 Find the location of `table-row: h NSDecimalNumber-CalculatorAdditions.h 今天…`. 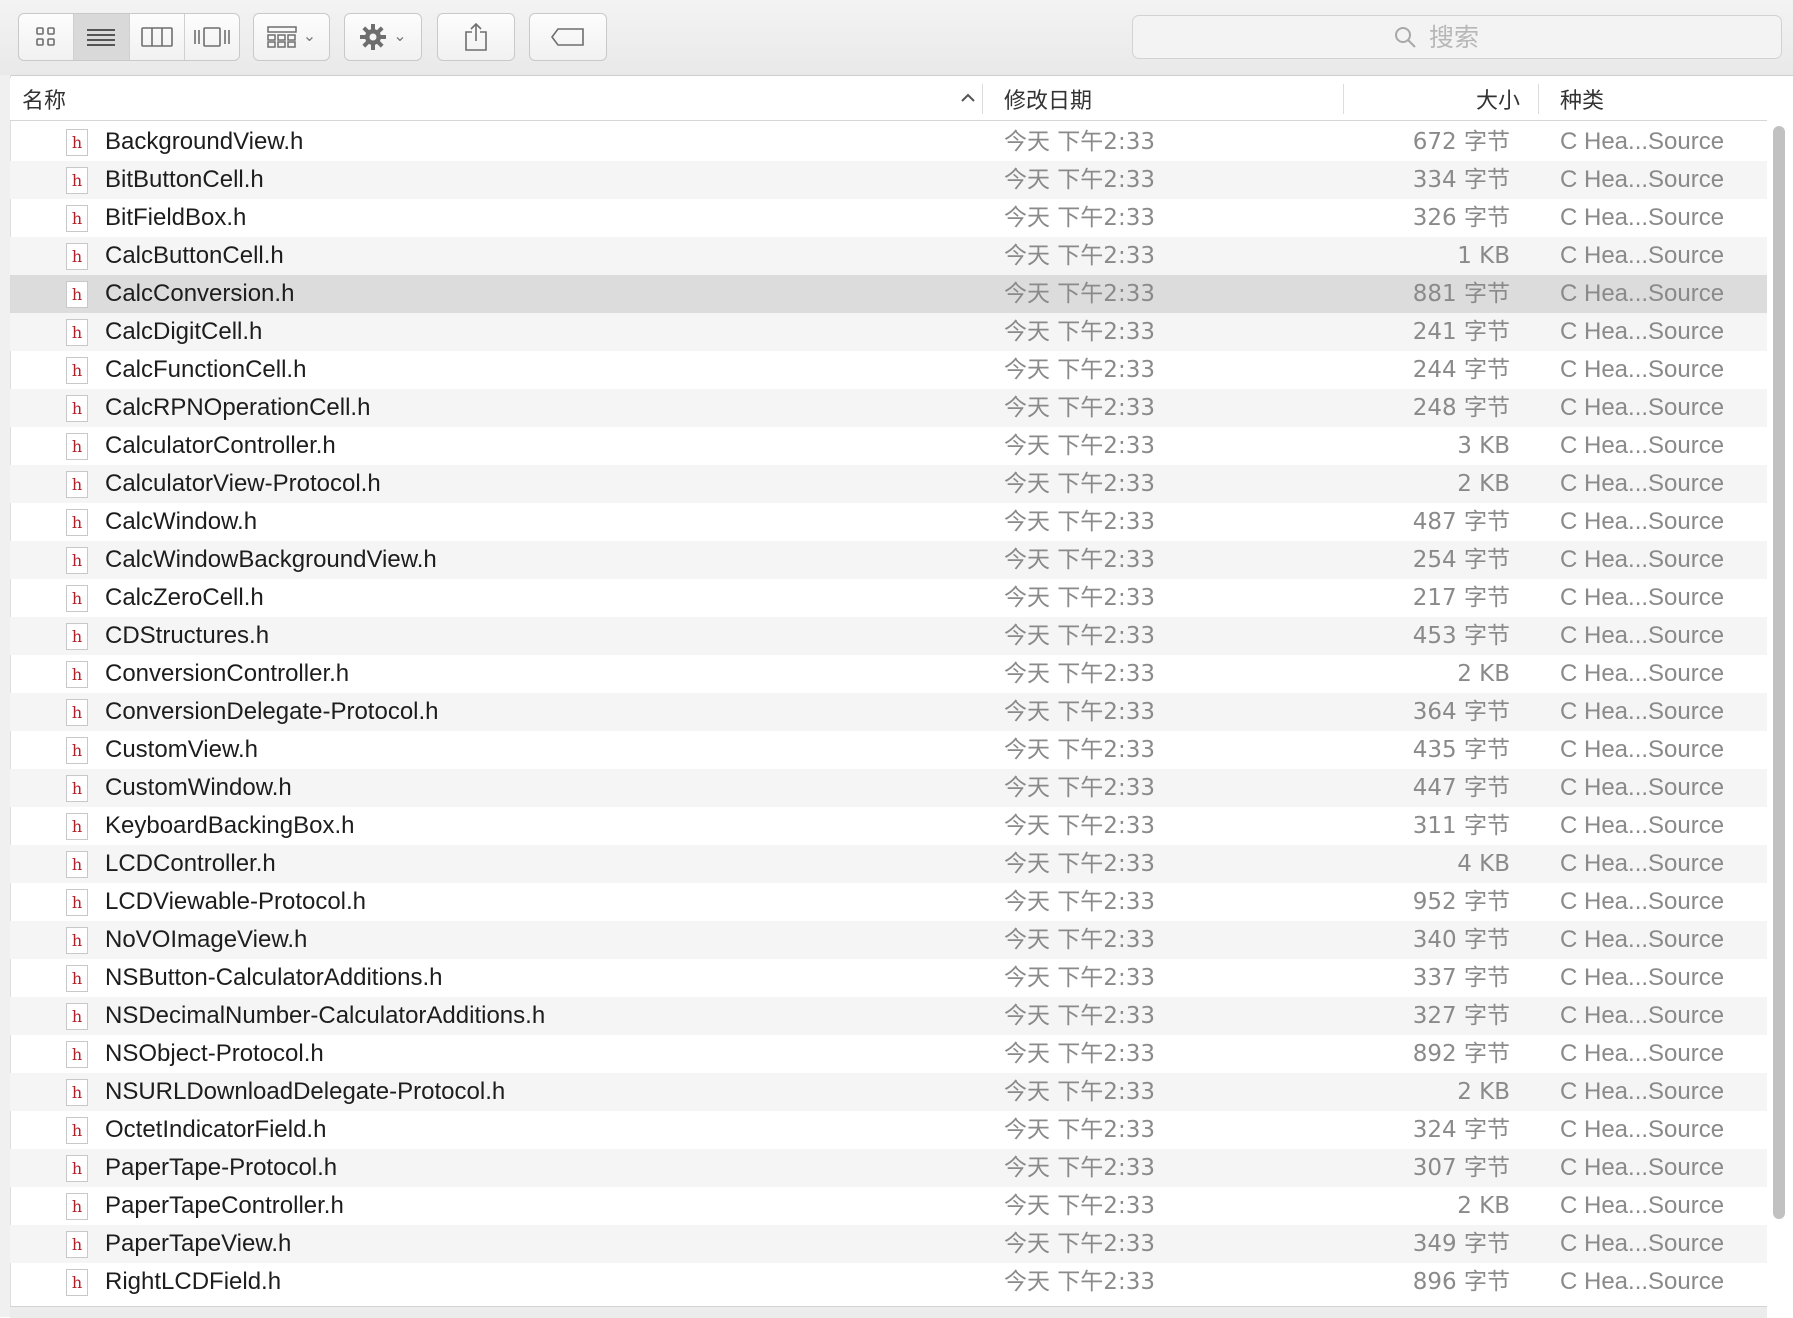

table-row: h NSDecimalNumber-CalculatorAdditions.h 今天… is located at coordinates (888, 1016).